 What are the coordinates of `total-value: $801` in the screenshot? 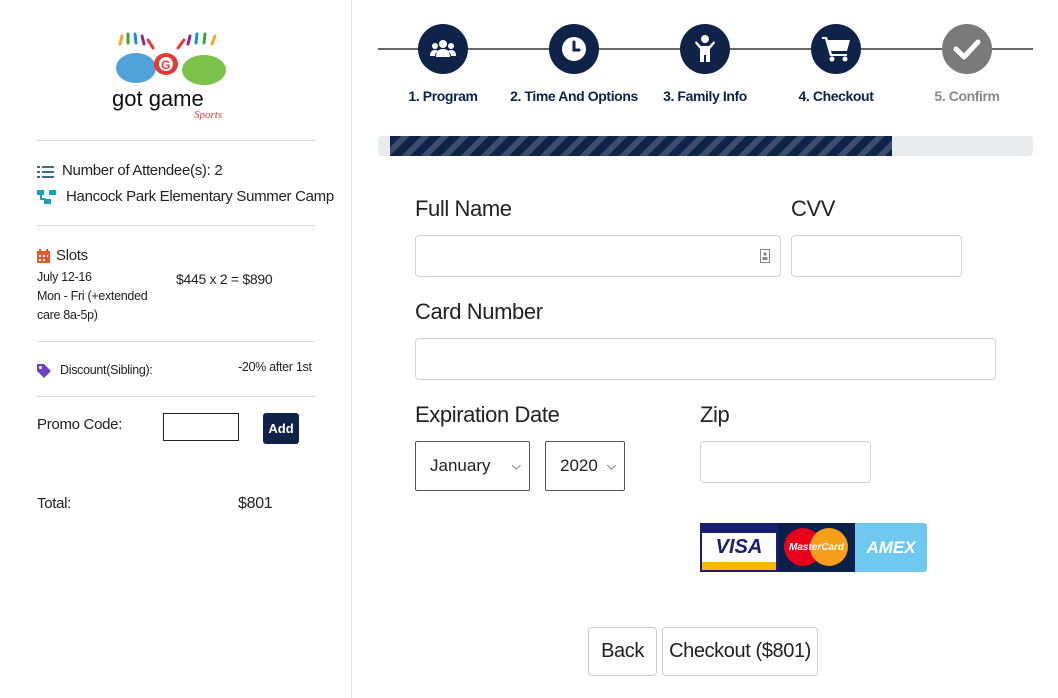 It's located at (255, 503).